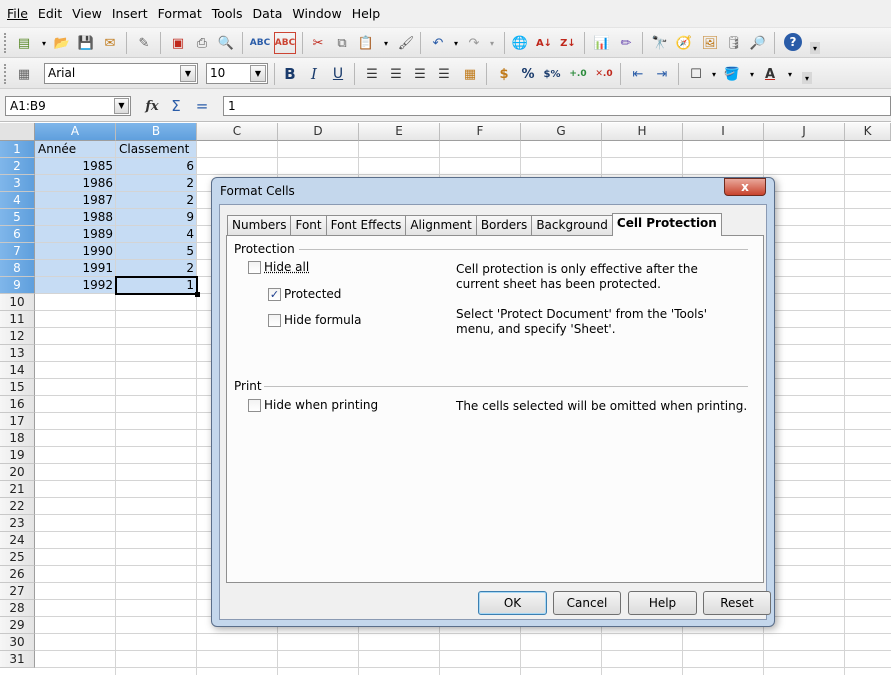 The image size is (891, 675). What do you see at coordinates (290, 74) in the screenshot?
I see `bold-icon: B` at bounding box center [290, 74].